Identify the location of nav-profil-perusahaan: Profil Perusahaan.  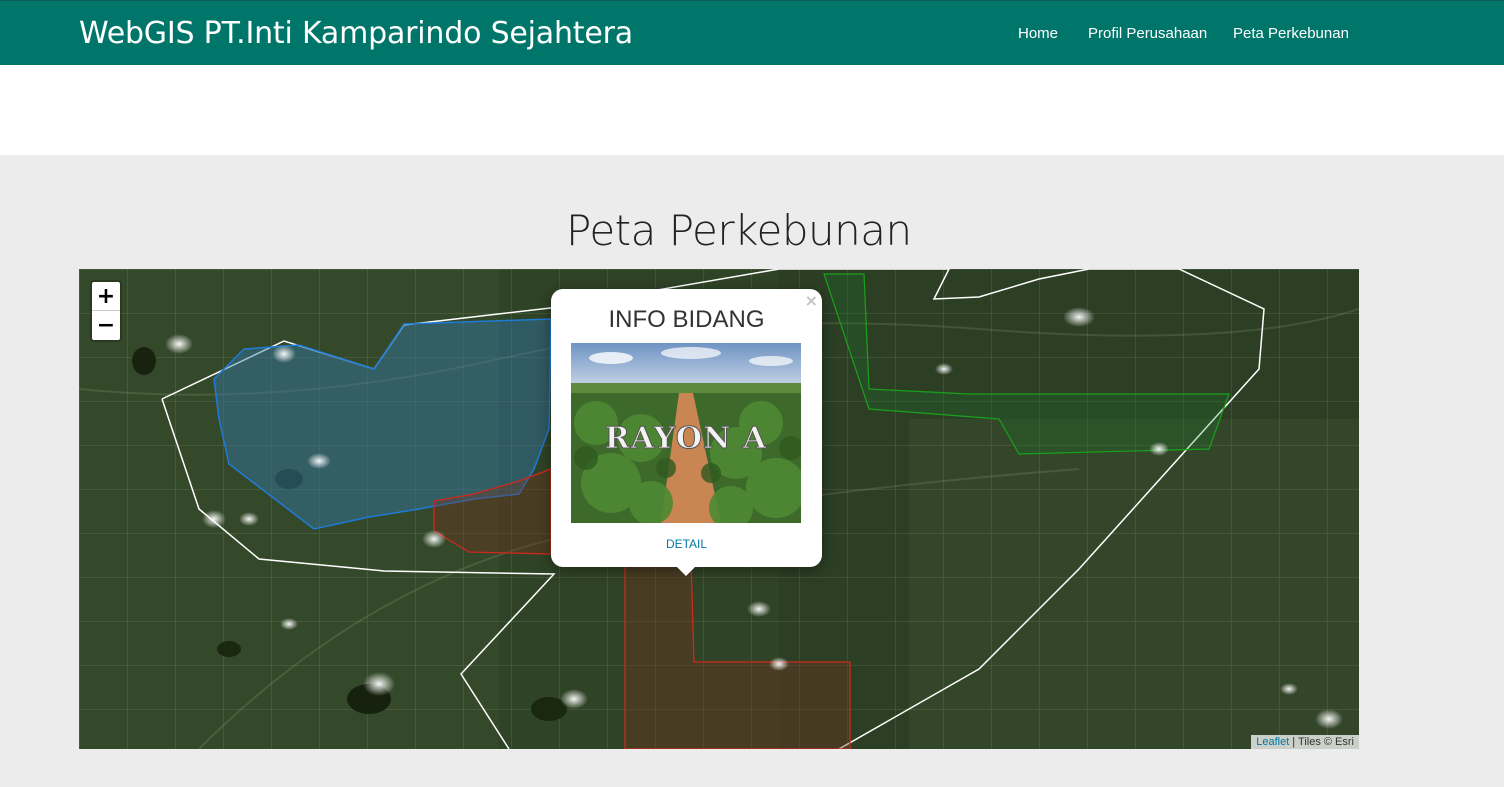
(1147, 33).